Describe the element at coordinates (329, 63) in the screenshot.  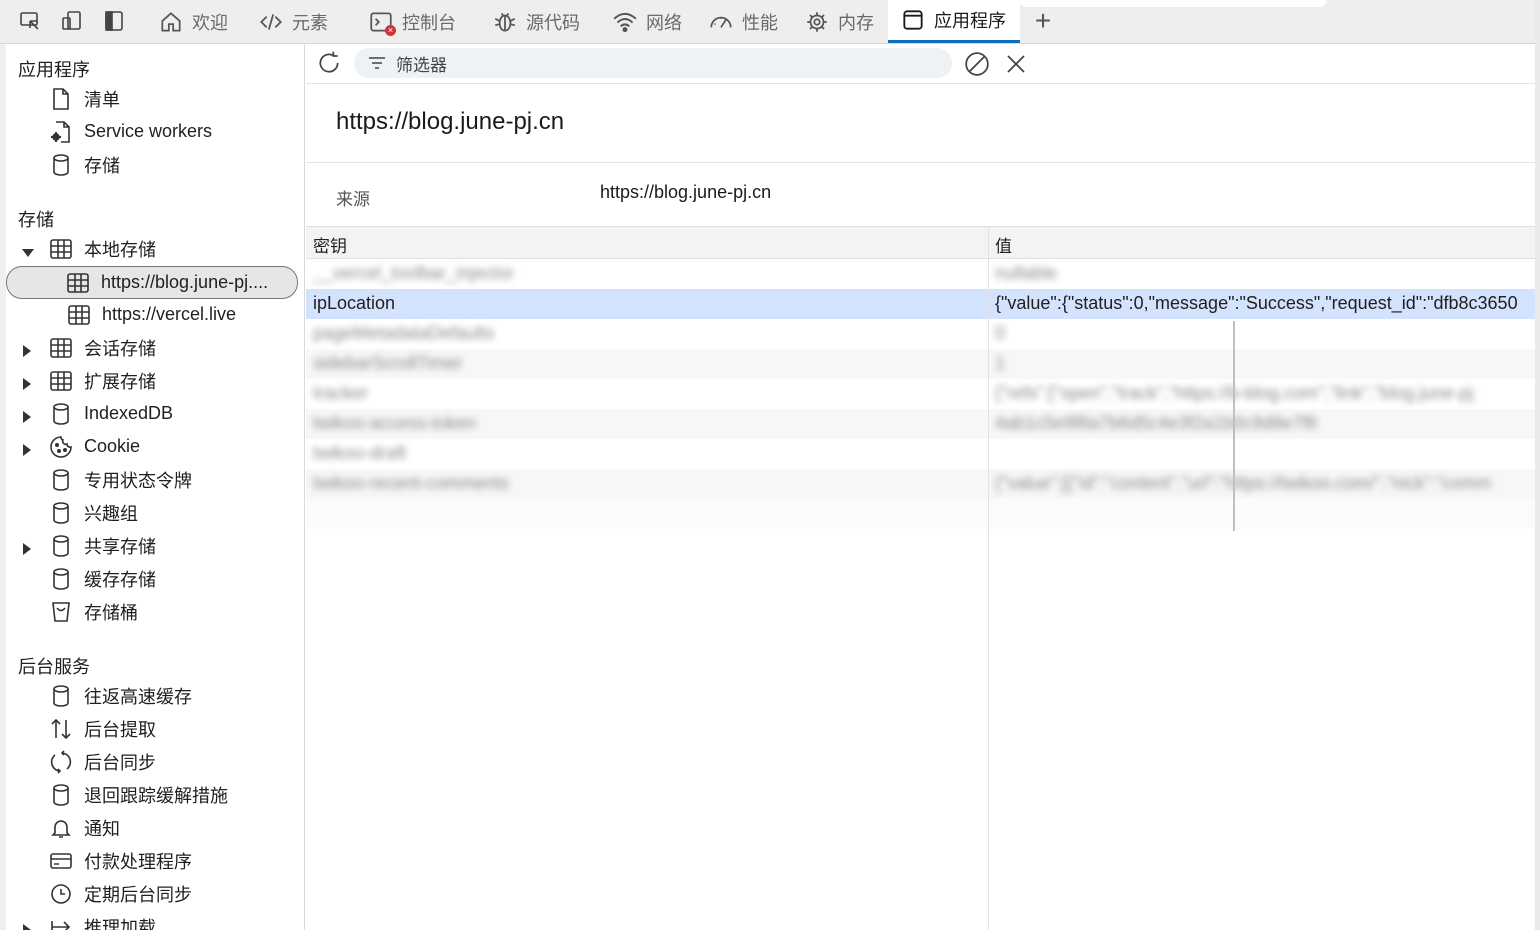
I see `refresh-icon` at that location.